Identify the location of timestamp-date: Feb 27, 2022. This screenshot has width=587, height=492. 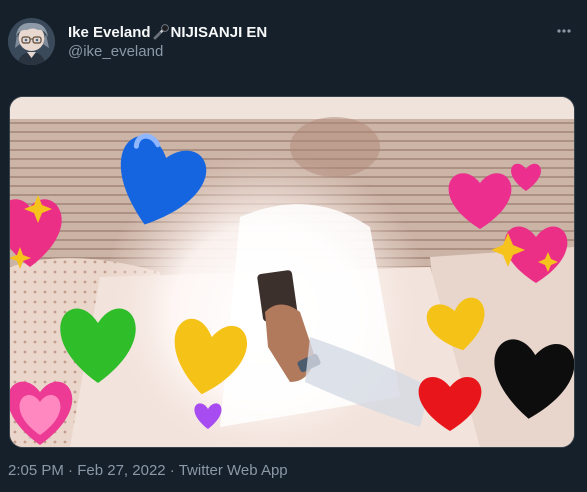
(121, 470).